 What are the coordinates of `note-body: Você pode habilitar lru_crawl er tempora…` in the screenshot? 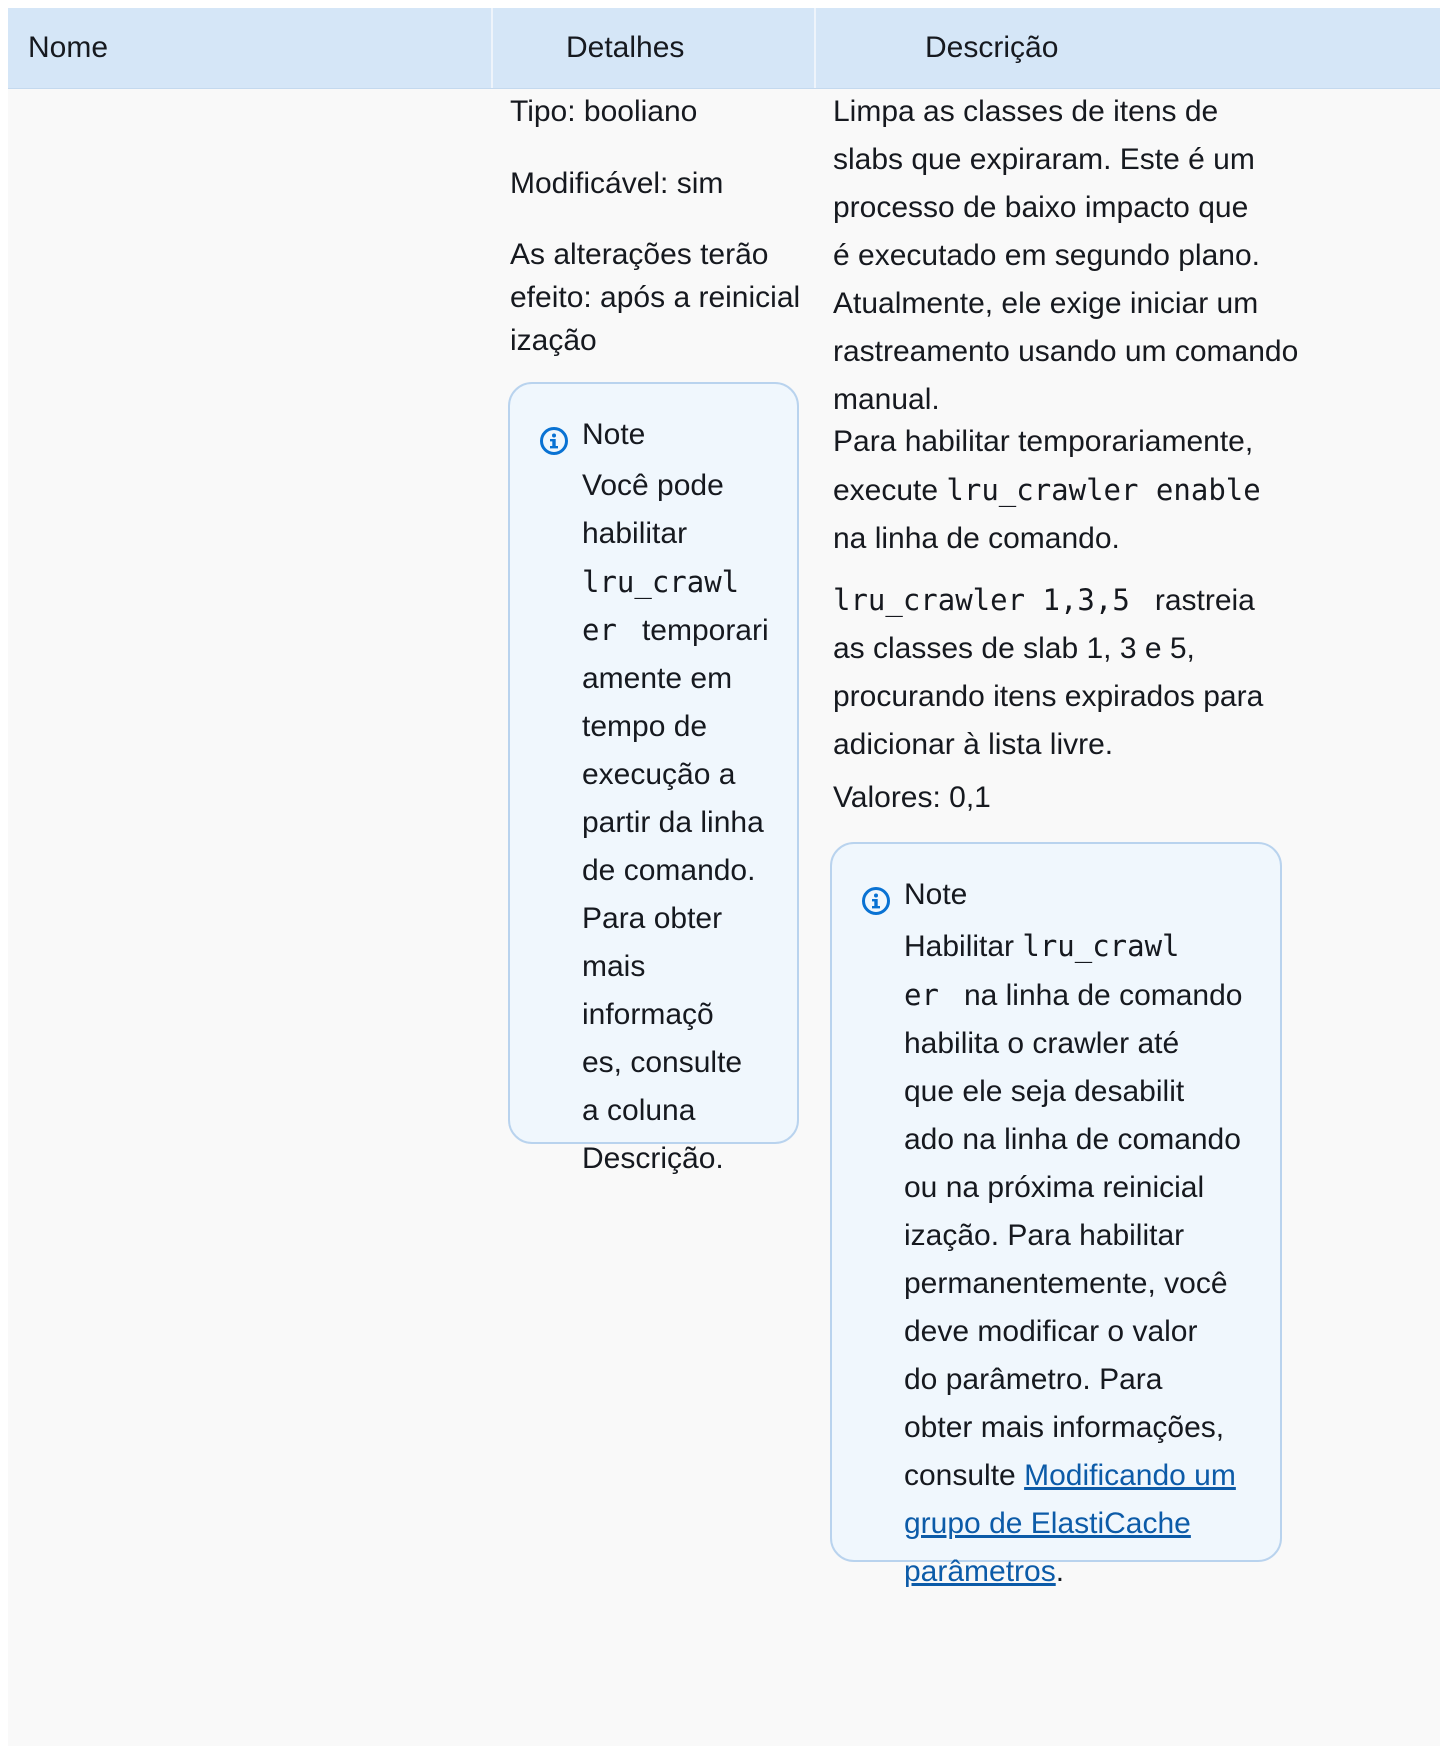 It's located at (687, 822).